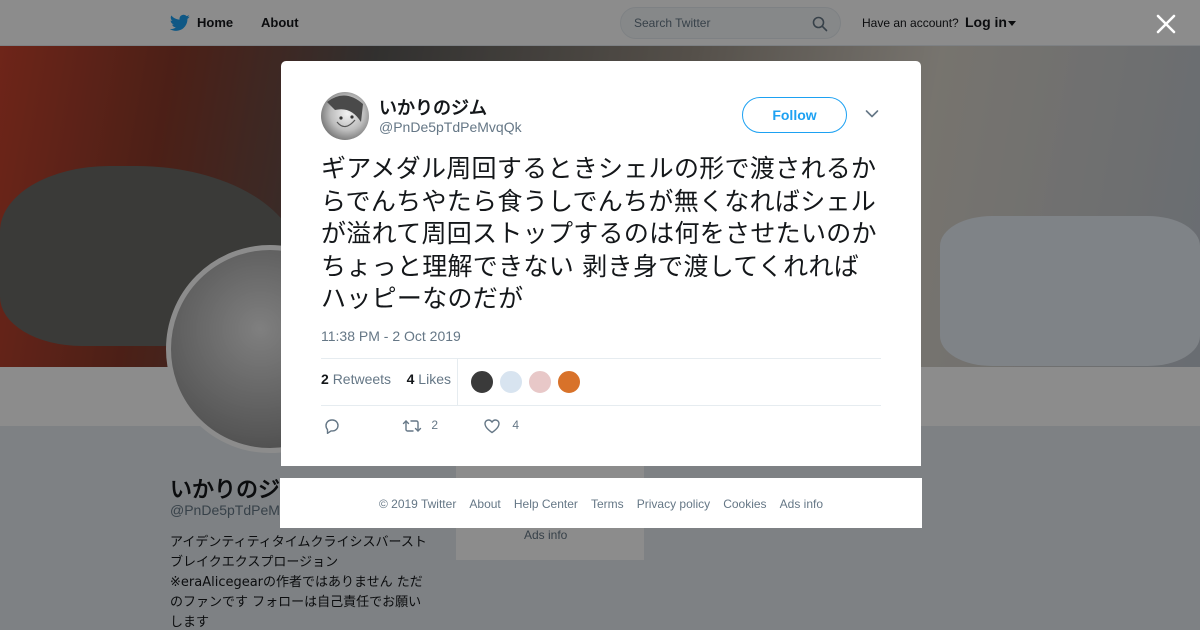 Image resolution: width=1200 pixels, height=630 pixels. Describe the element at coordinates (501, 427) in the screenshot. I see `like-button: 4` at that location.